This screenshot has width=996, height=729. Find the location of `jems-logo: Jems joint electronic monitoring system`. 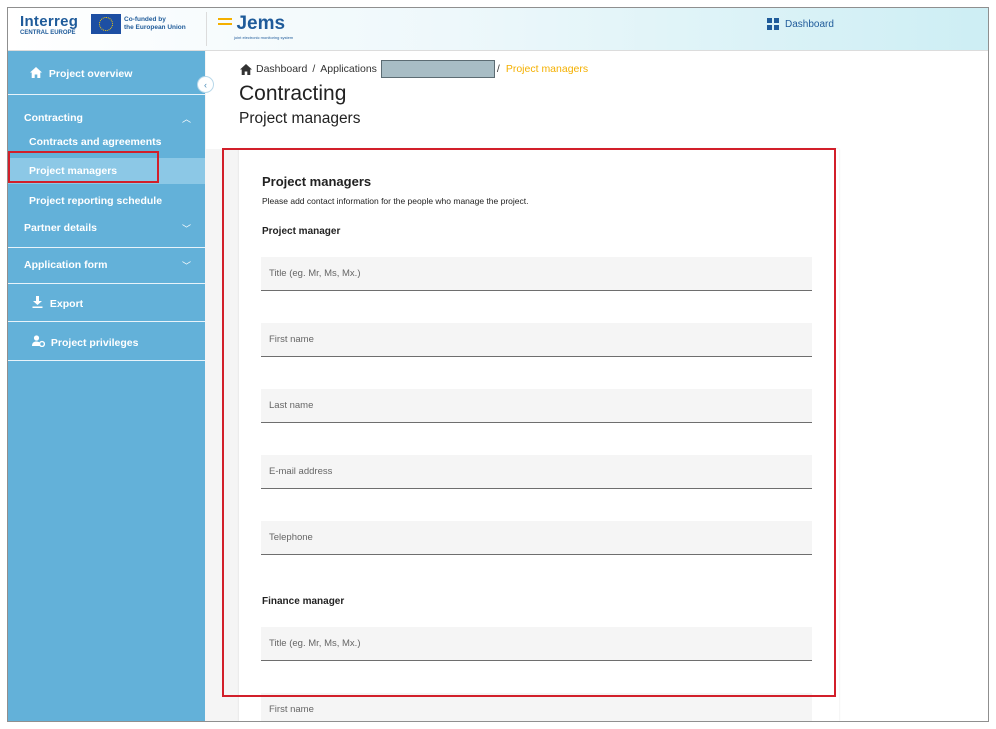

jems-logo: Jems joint electronic monitoring system is located at coordinates (255, 26).